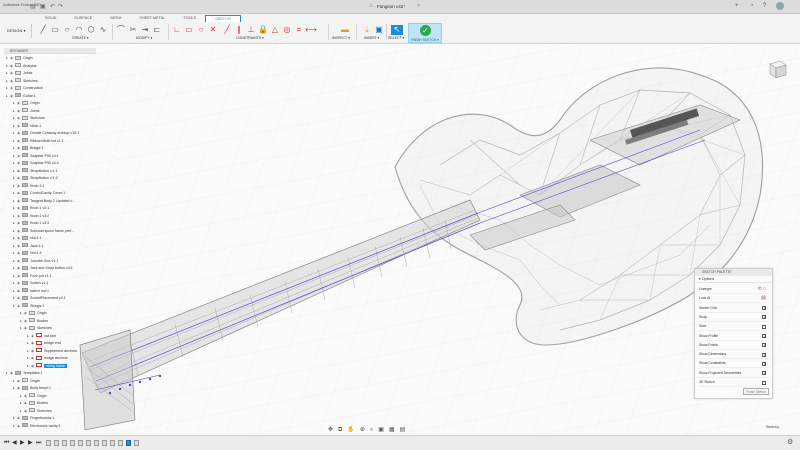 This screenshot has height=450, width=800. I want to click on browser-item: ▸ ◉ Fingerboards:1, so click(33, 419).